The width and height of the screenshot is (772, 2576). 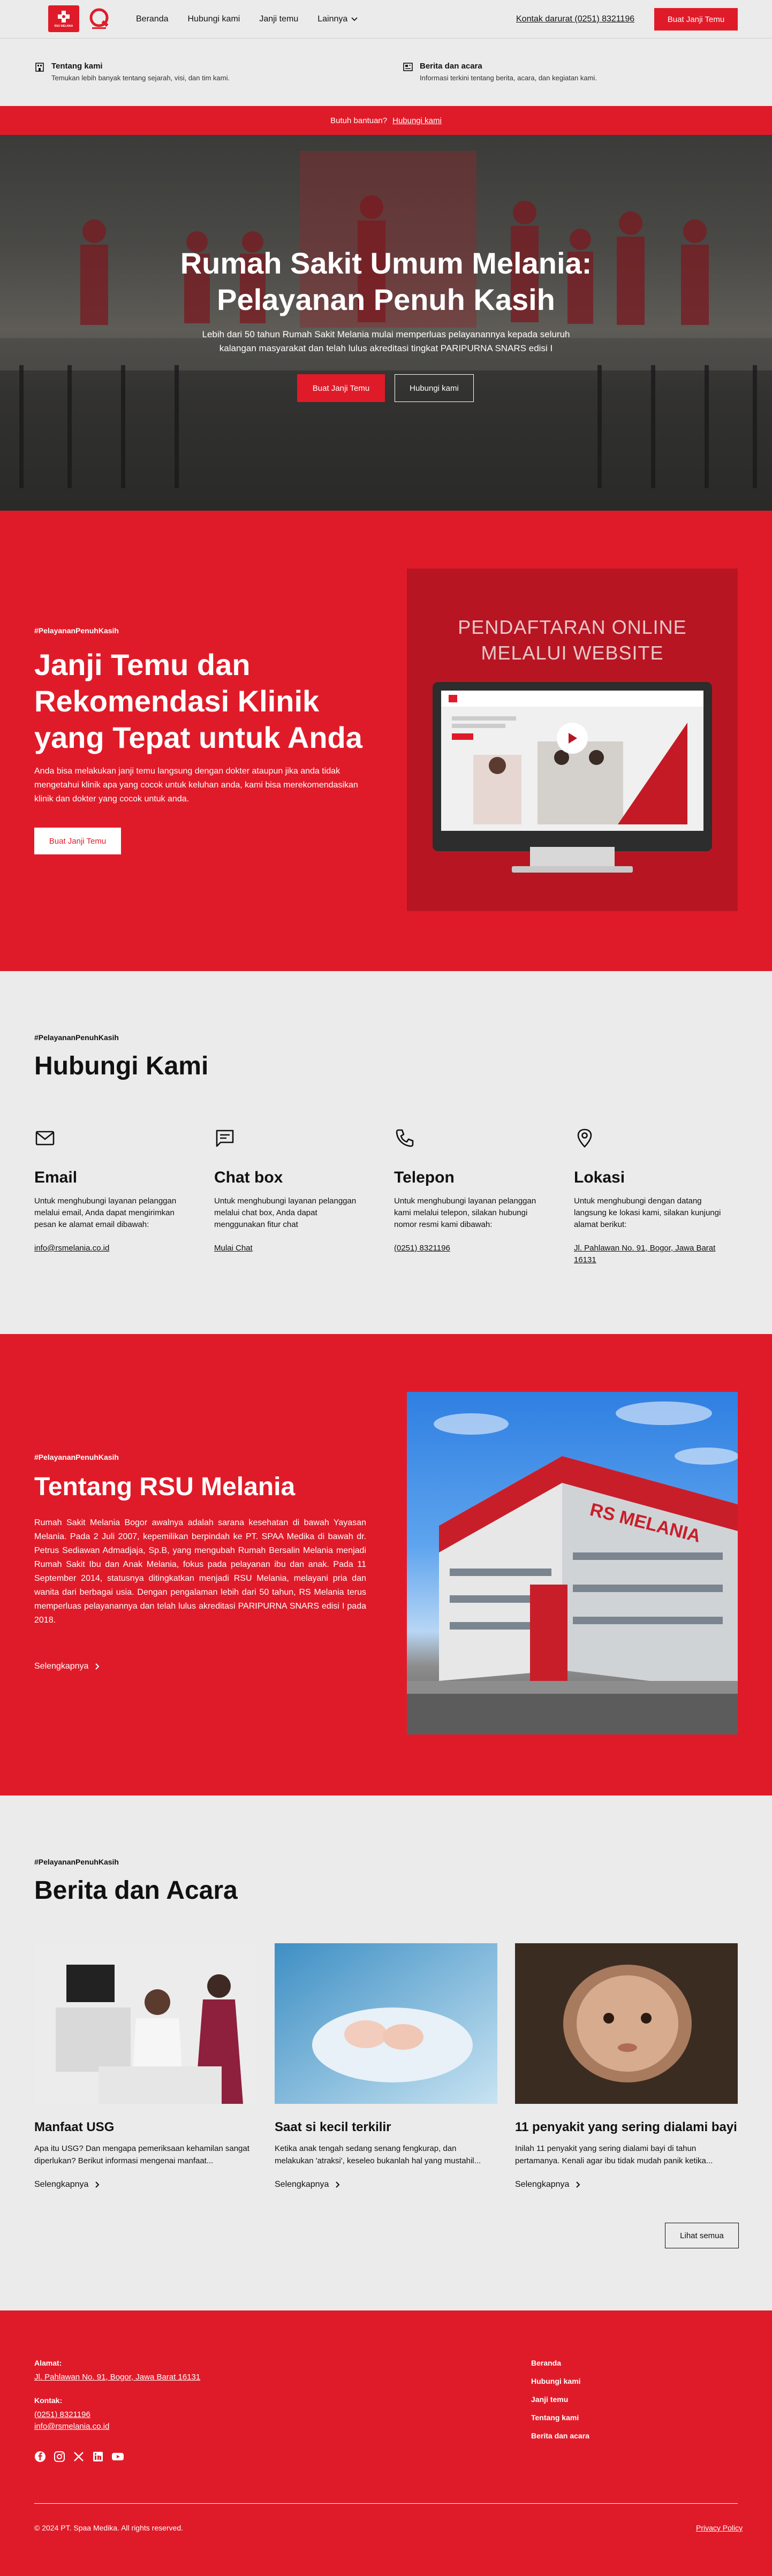 I want to click on nav-lainnya: Lainnya, so click(x=337, y=19).